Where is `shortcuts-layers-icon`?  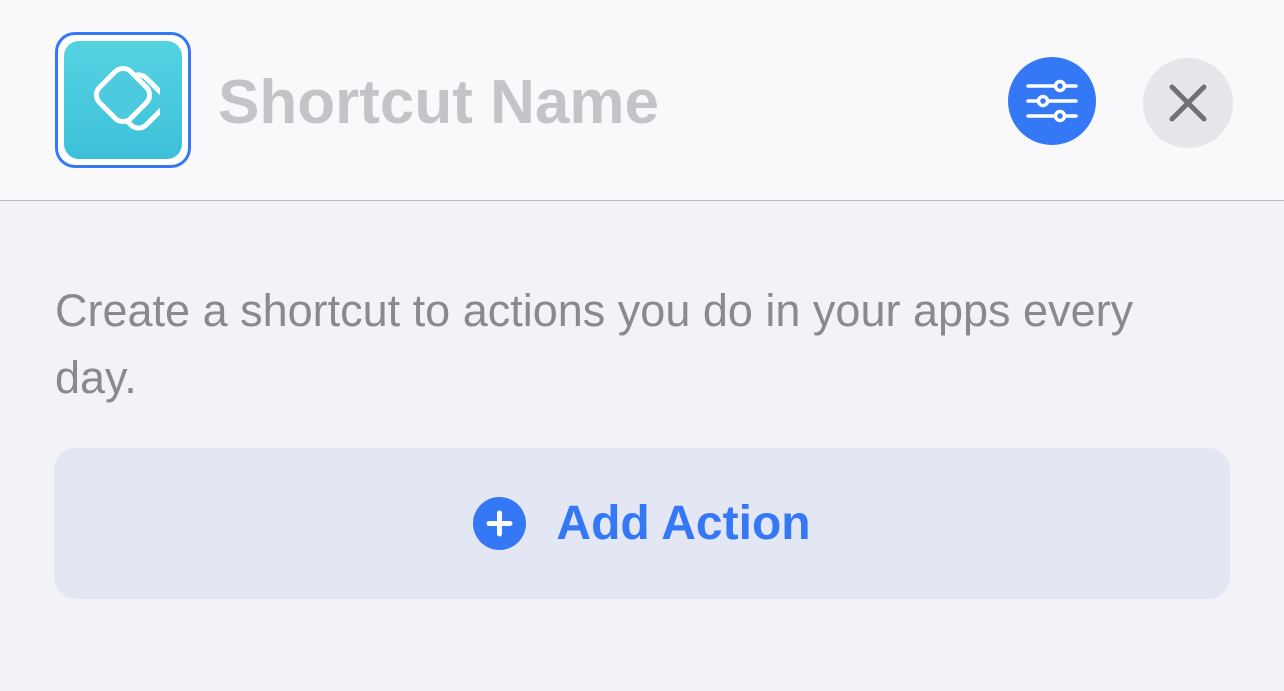
shortcuts-layers-icon is located at coordinates (123, 100).